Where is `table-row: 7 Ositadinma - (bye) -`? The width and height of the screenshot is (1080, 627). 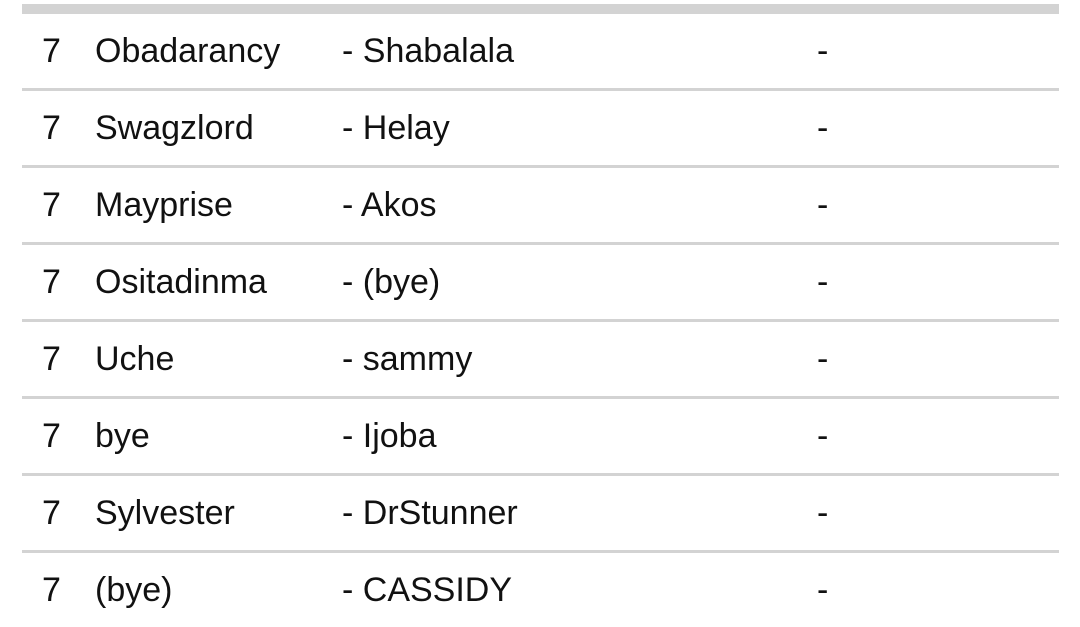
table-row: 7 Ositadinma - (bye) - is located at coordinates (540, 283).